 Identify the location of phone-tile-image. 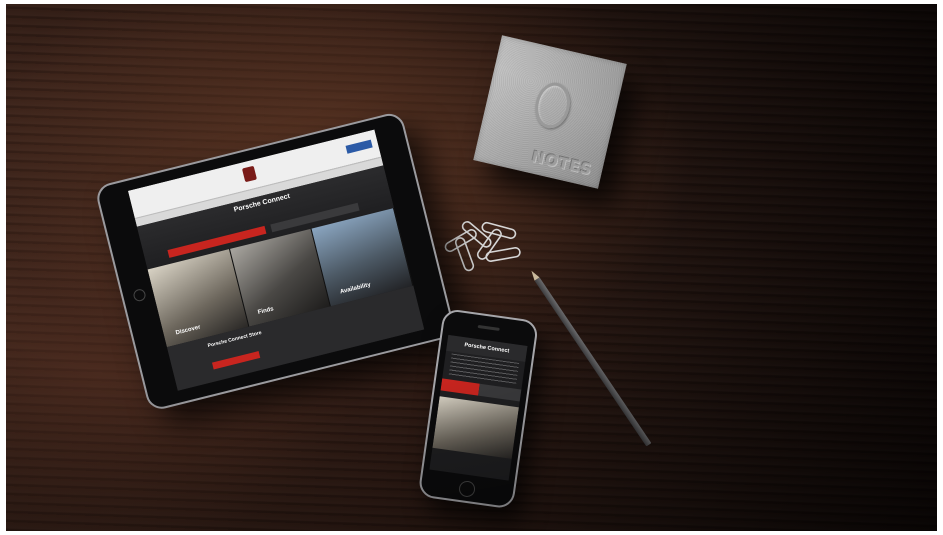
(475, 427).